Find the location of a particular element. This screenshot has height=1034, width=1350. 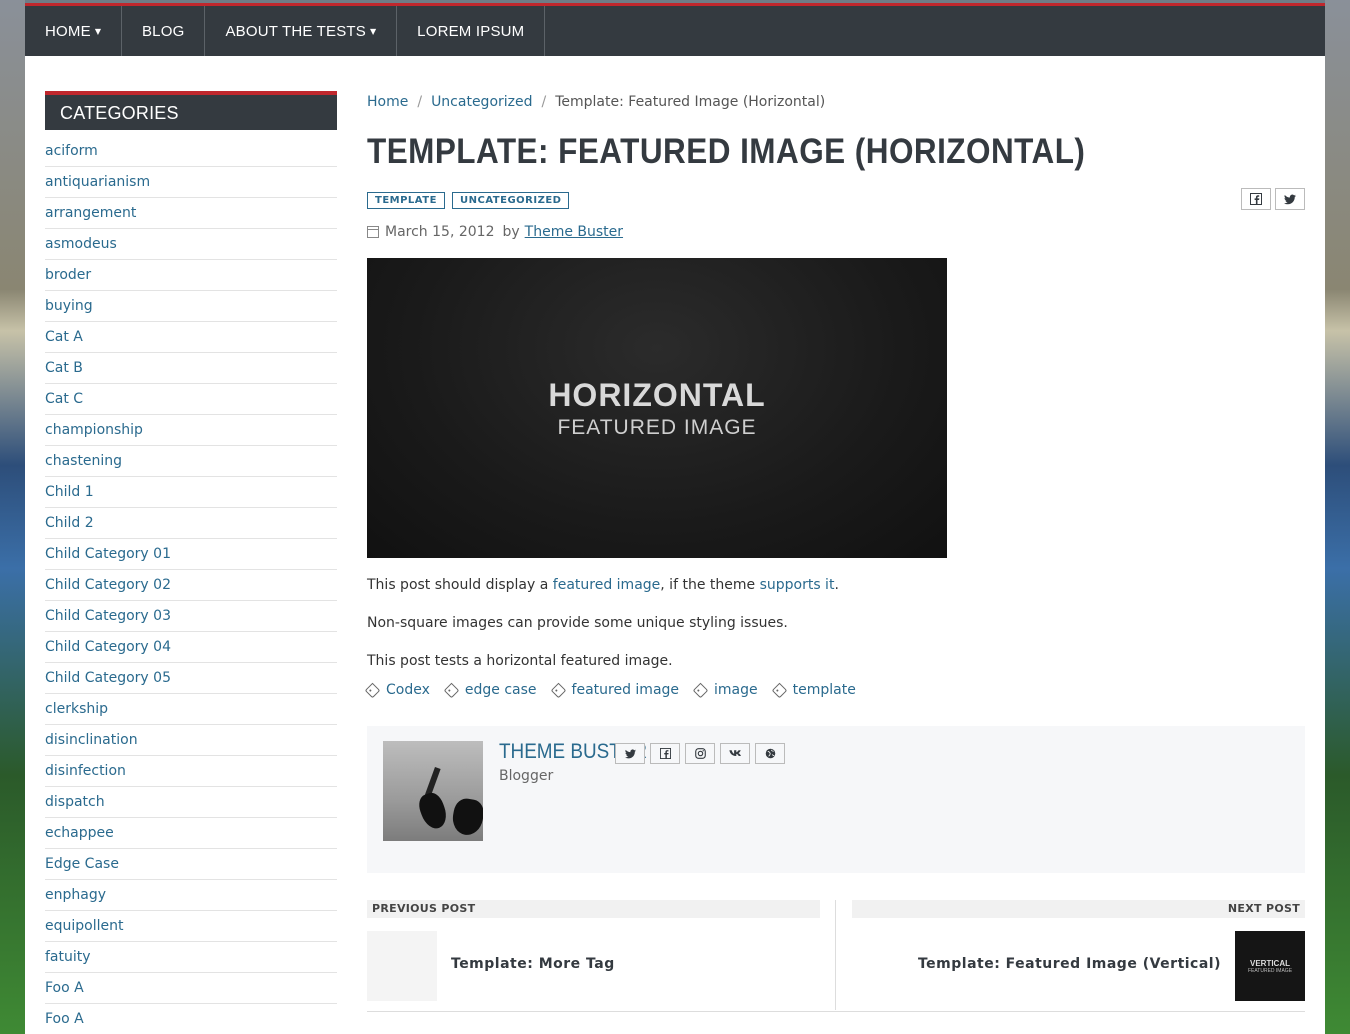

sidebar-item-category: equipollent is located at coordinates (191, 926).